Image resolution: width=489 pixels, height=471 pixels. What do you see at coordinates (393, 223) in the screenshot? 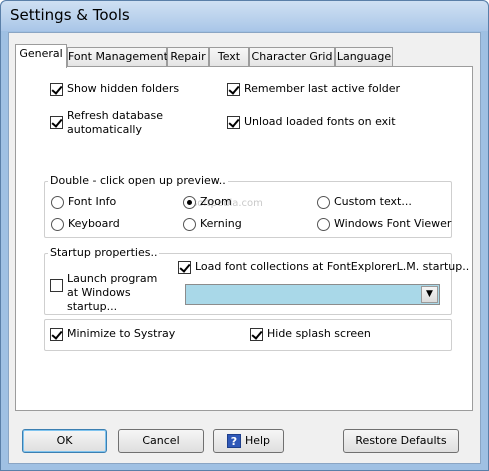
I see `windows-font-viewer-label: Windows Font Viewer` at bounding box center [393, 223].